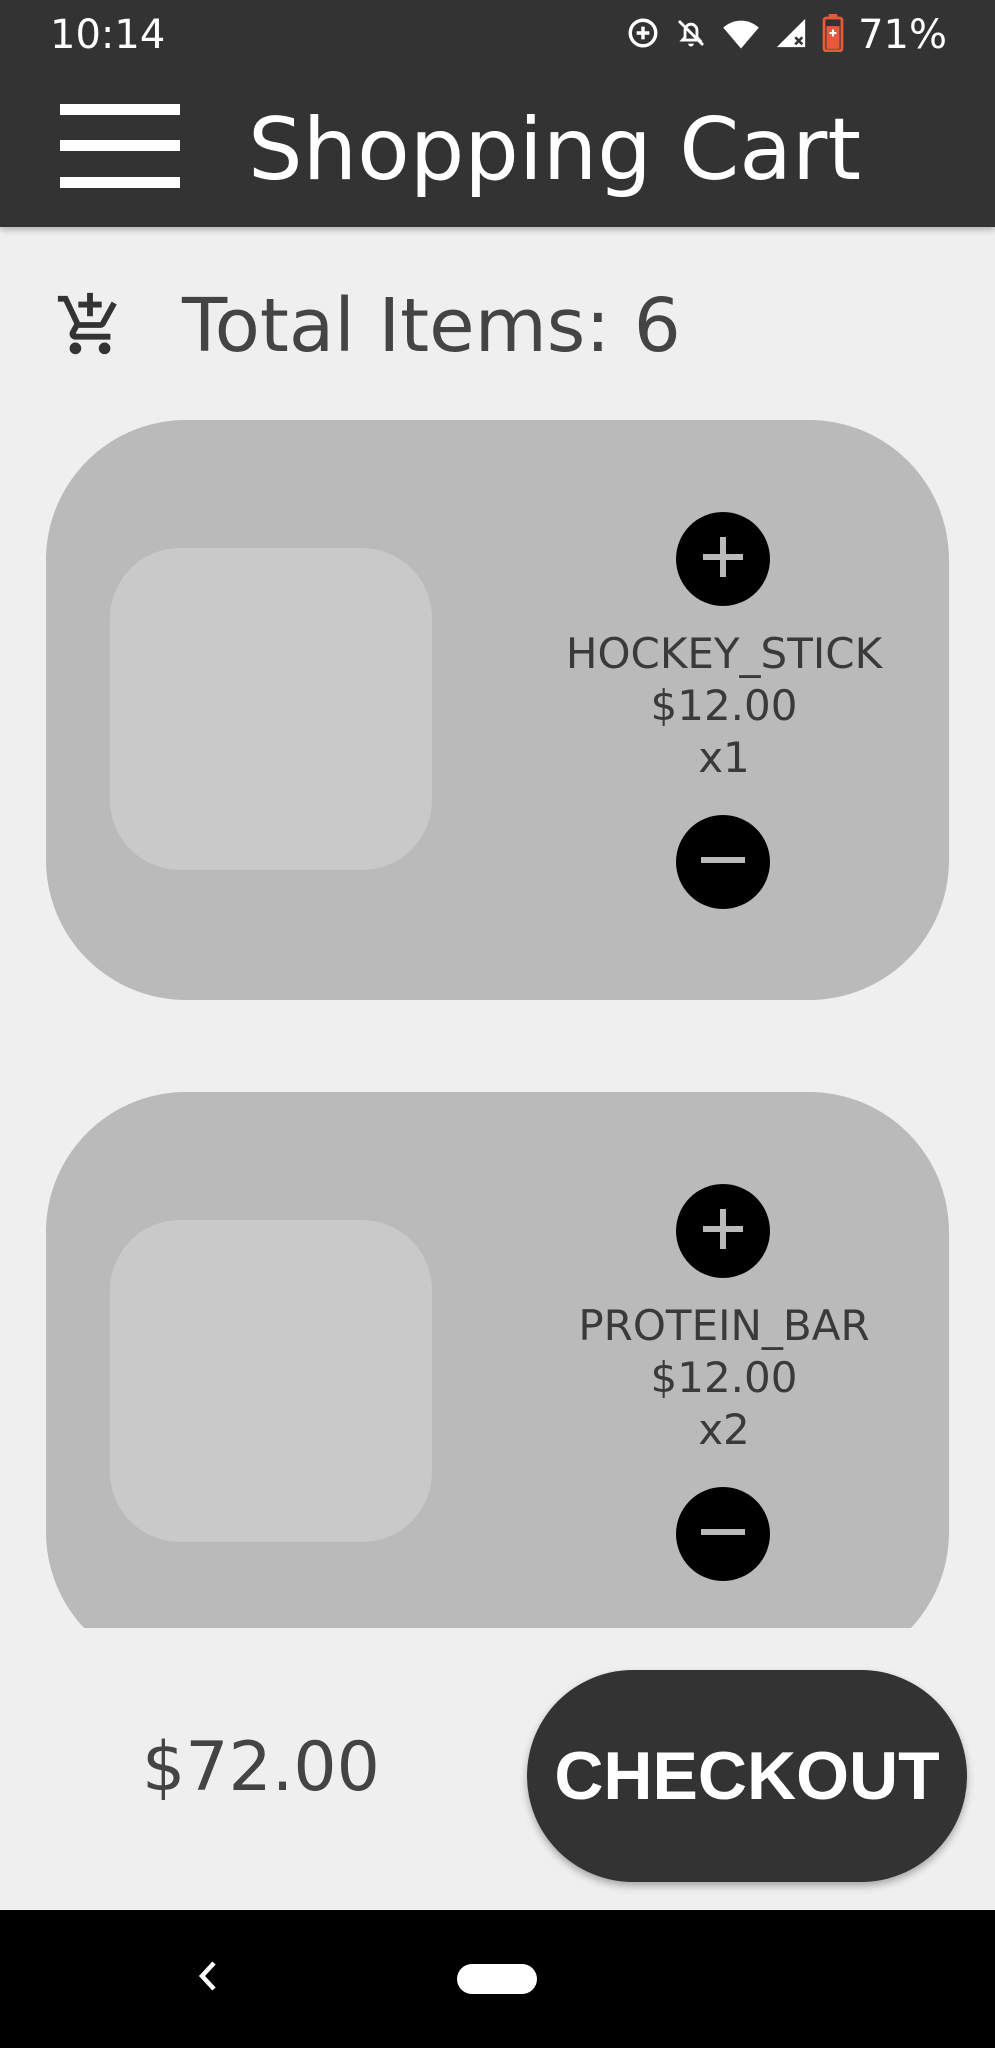 The image size is (995, 2048). What do you see at coordinates (791, 35) in the screenshot?
I see `cell-signal-icon` at bounding box center [791, 35].